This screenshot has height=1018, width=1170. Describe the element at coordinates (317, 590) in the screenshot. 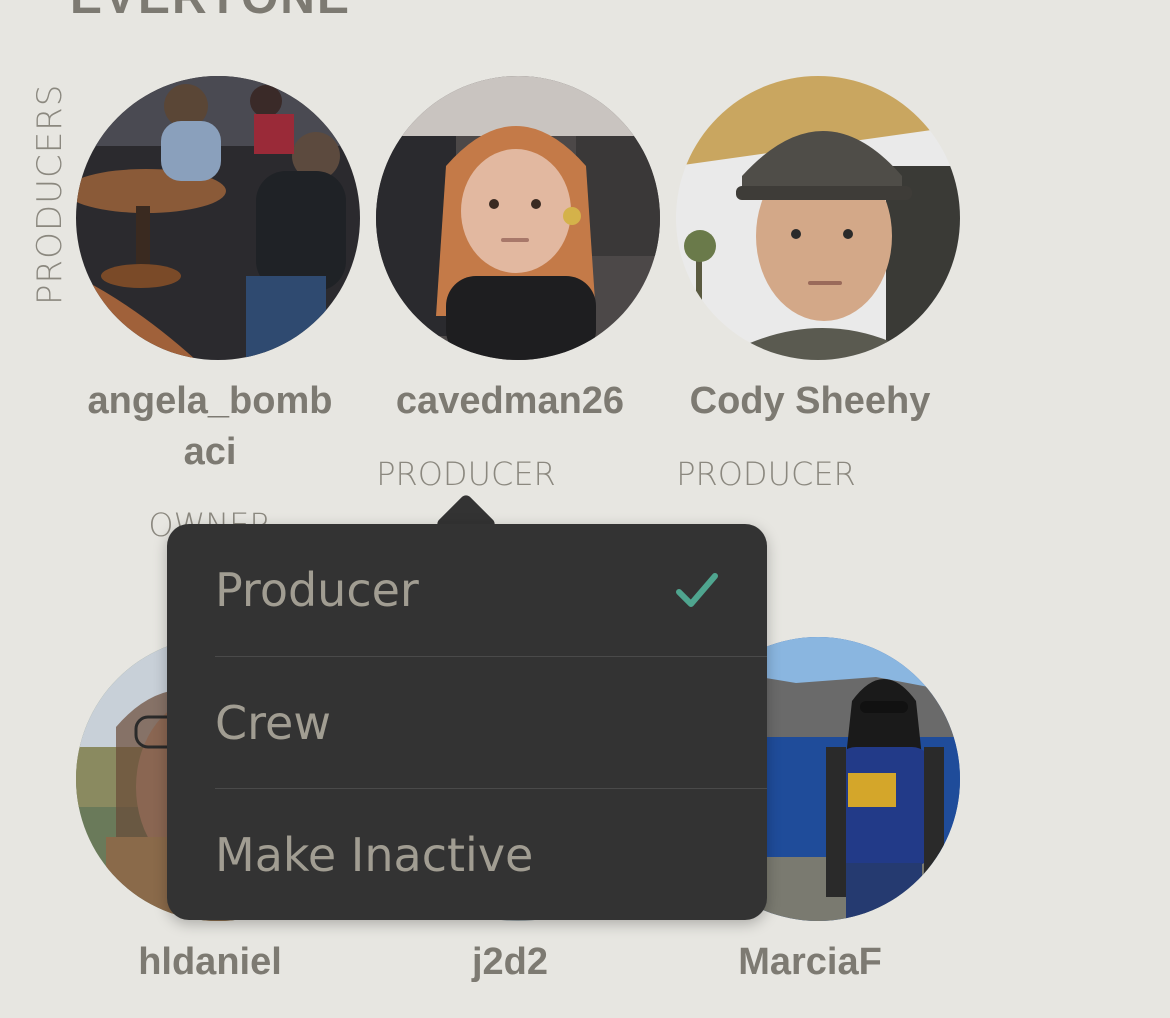

I see `menu-item-label: Producer` at that location.